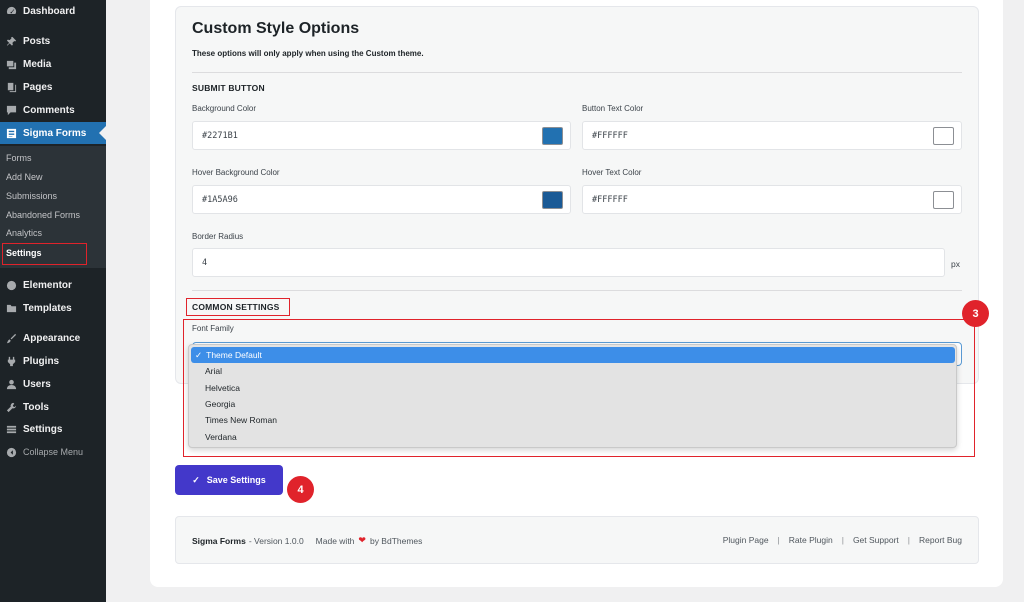 This screenshot has width=1024, height=602. What do you see at coordinates (612, 172) in the screenshot?
I see `hover-text-color-label: Hover Text Color` at bounding box center [612, 172].